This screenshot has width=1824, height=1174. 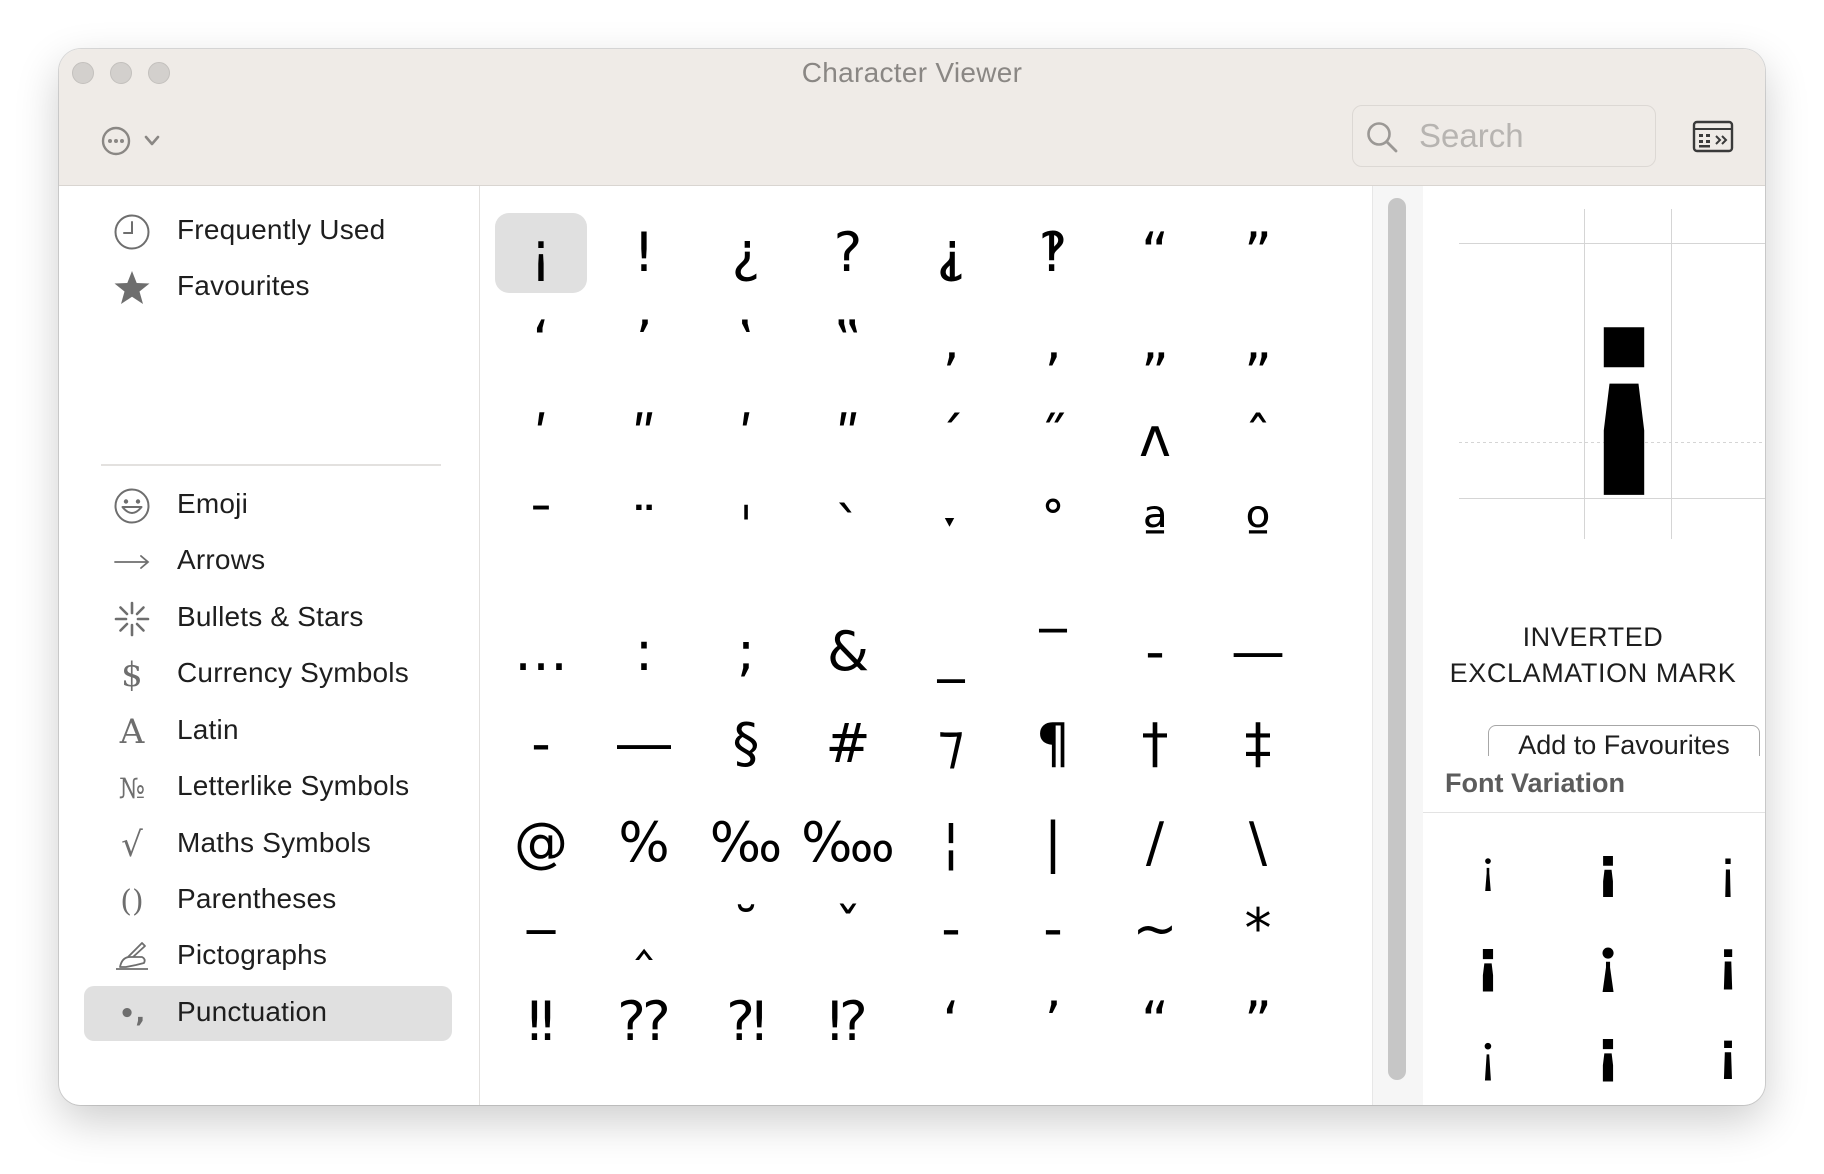 I want to click on sidebar-item-letterlike-symbols: № Letterlike Symbols, so click(x=268, y=787).